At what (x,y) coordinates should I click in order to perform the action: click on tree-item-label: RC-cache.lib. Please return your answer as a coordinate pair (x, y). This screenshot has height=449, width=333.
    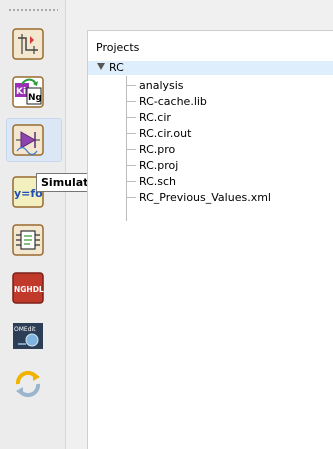
    Looking at the image, I should click on (173, 101).